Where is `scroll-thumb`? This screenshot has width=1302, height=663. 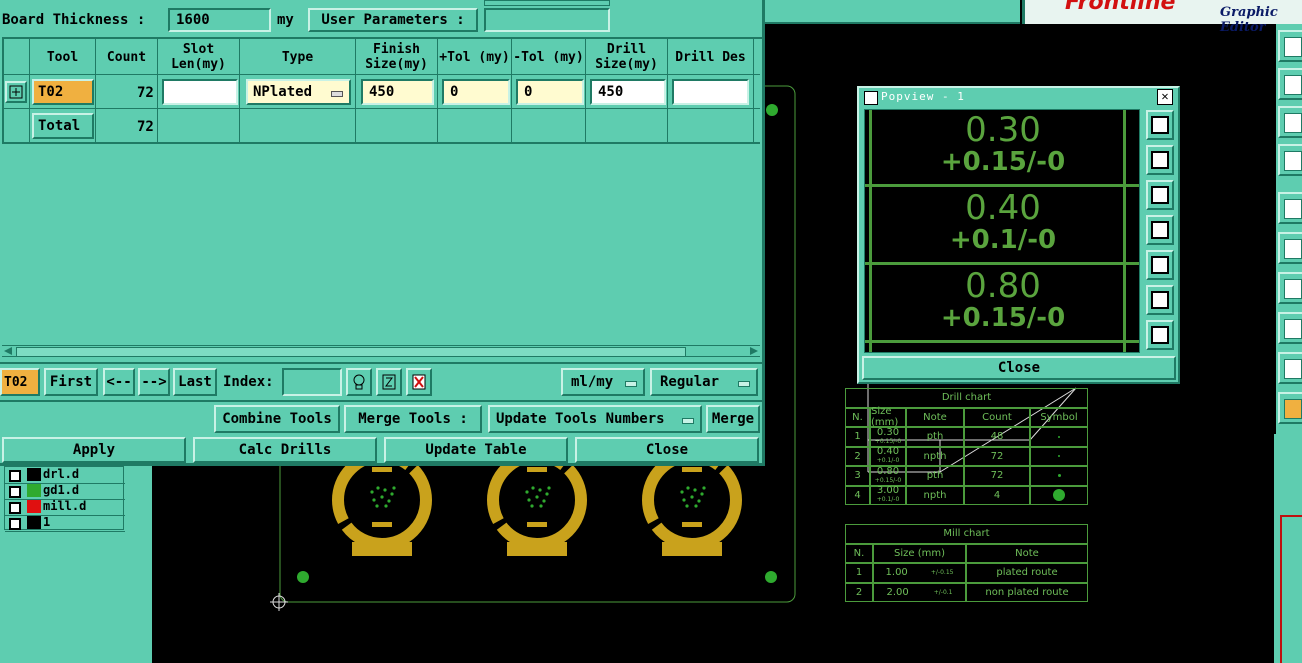
scroll-thumb is located at coordinates (351, 352).